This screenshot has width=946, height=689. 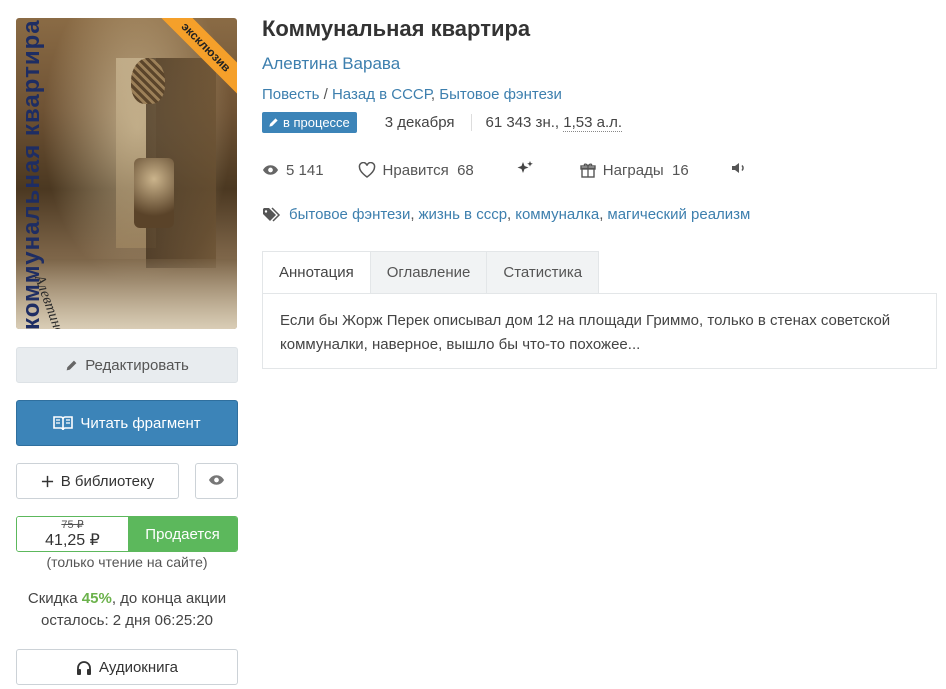 What do you see at coordinates (140, 423) in the screenshot?
I see `read-fragment-label: Читать фрагмент` at bounding box center [140, 423].